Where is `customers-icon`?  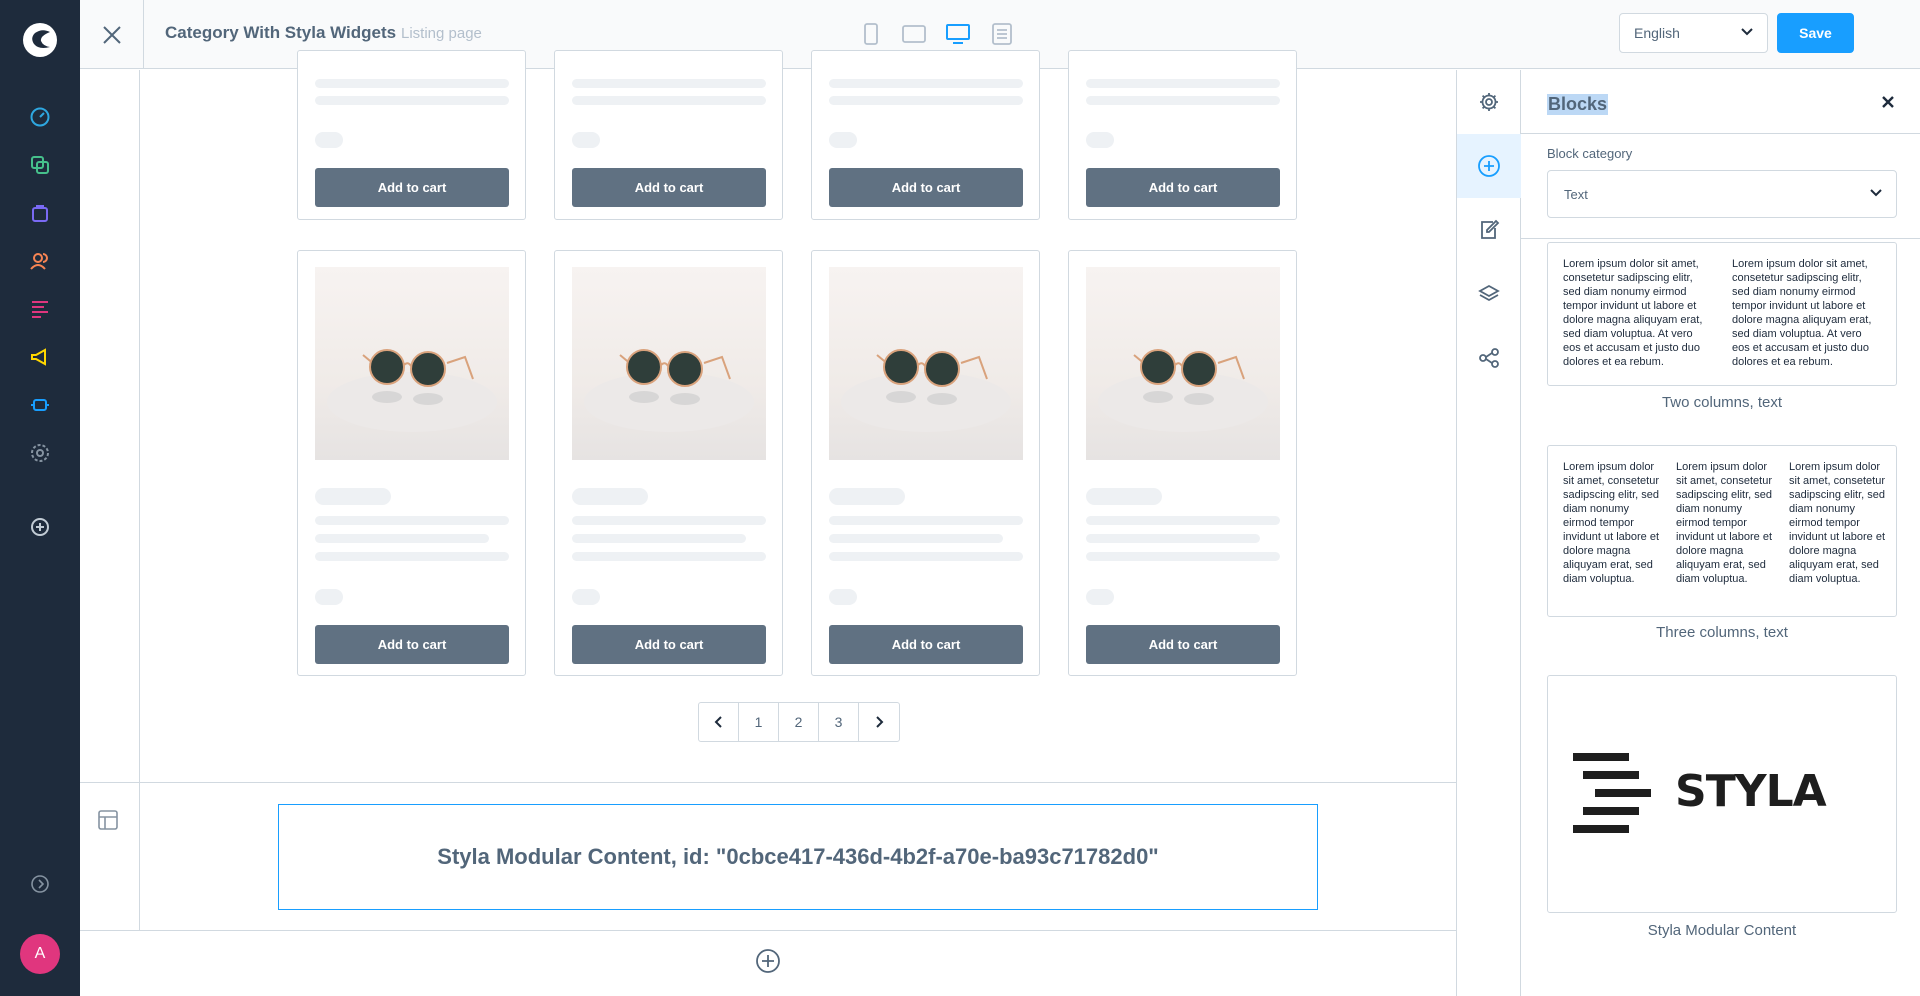 customers-icon is located at coordinates (40, 261).